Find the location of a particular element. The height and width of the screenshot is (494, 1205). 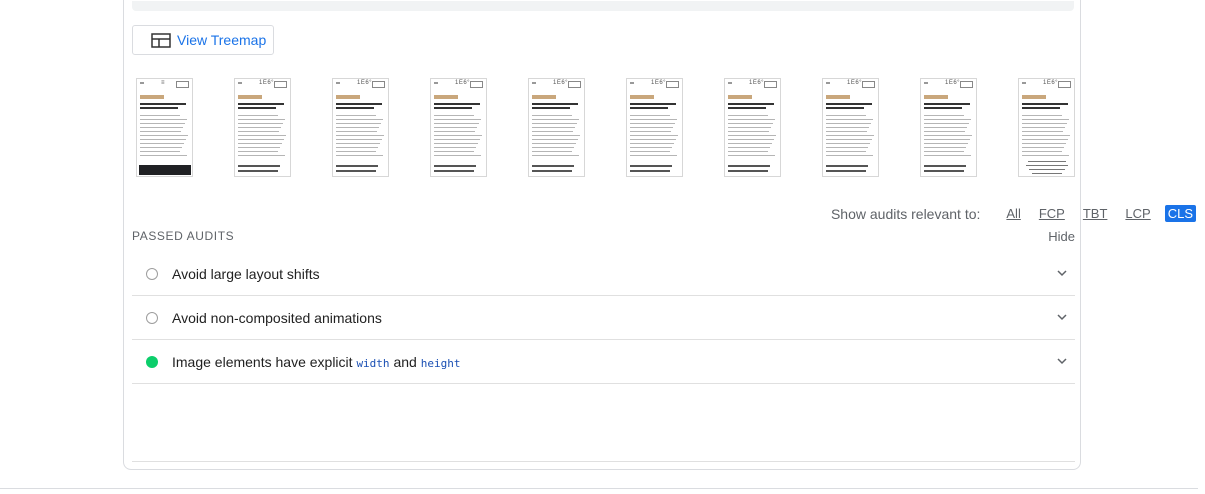

code-width: width is located at coordinates (373, 363).